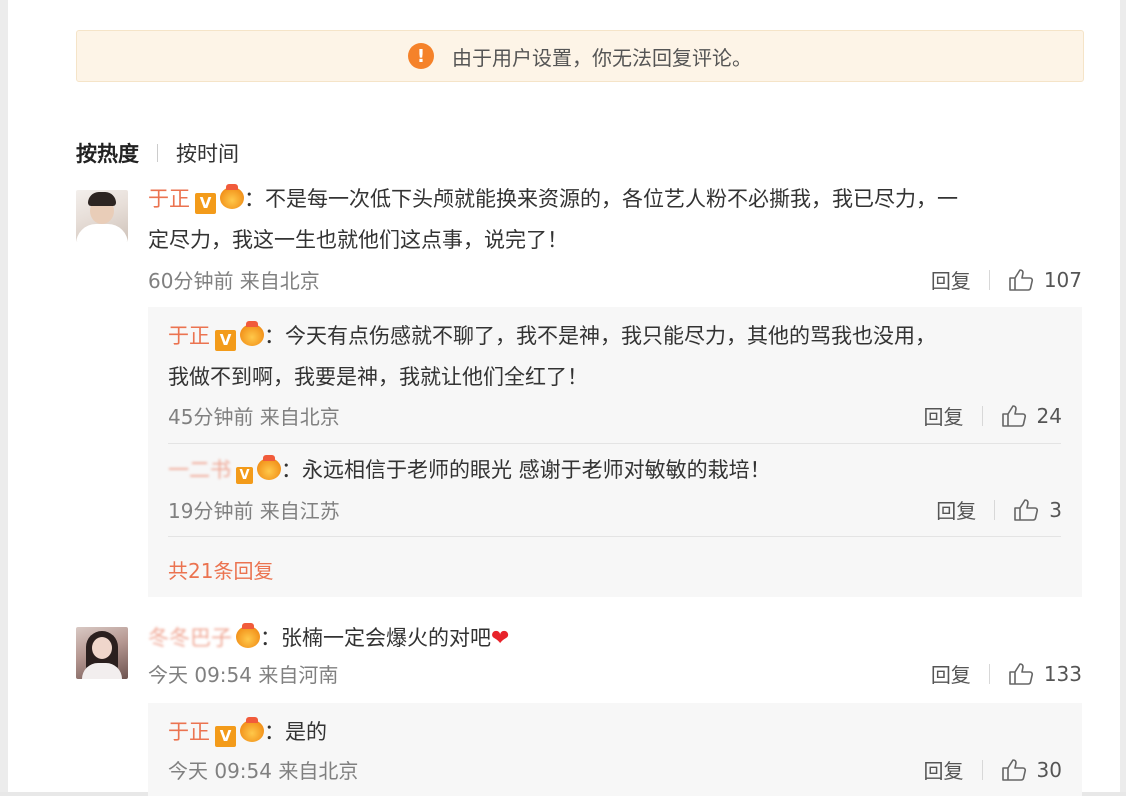 The width and height of the screenshot is (1126, 796). I want to click on reply-text: 一二书 V ：永远相信于老师的眼光 感谢于老师对敏敏的栽培！, so click(469, 471).